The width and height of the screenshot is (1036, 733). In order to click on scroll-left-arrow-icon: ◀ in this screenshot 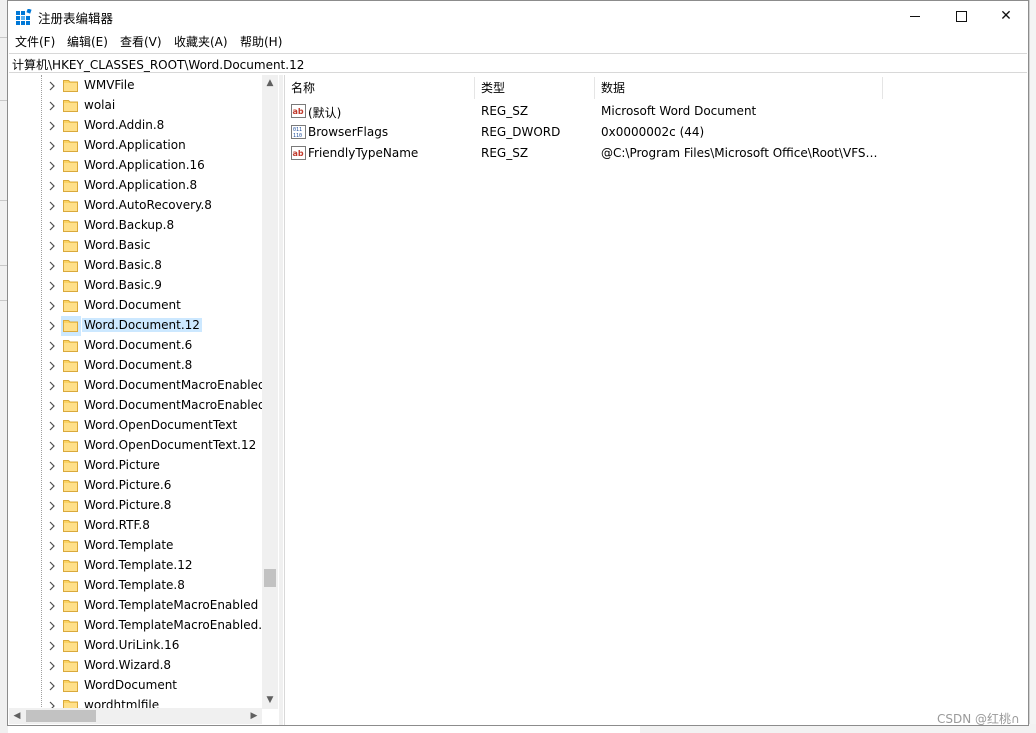, I will do `click(17, 716)`.